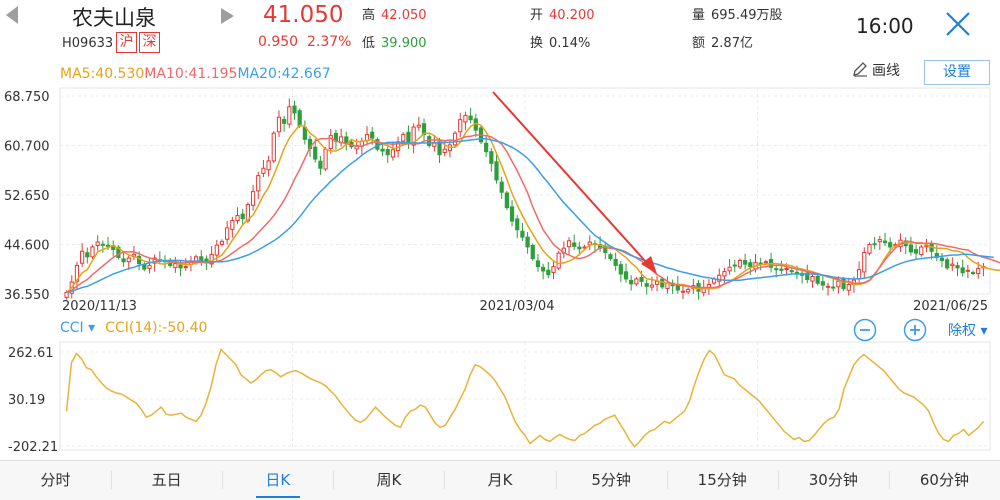 The height and width of the screenshot is (500, 1000). Describe the element at coordinates (102, 74) in the screenshot. I see `ma5-value: MA5:40.530` at that location.